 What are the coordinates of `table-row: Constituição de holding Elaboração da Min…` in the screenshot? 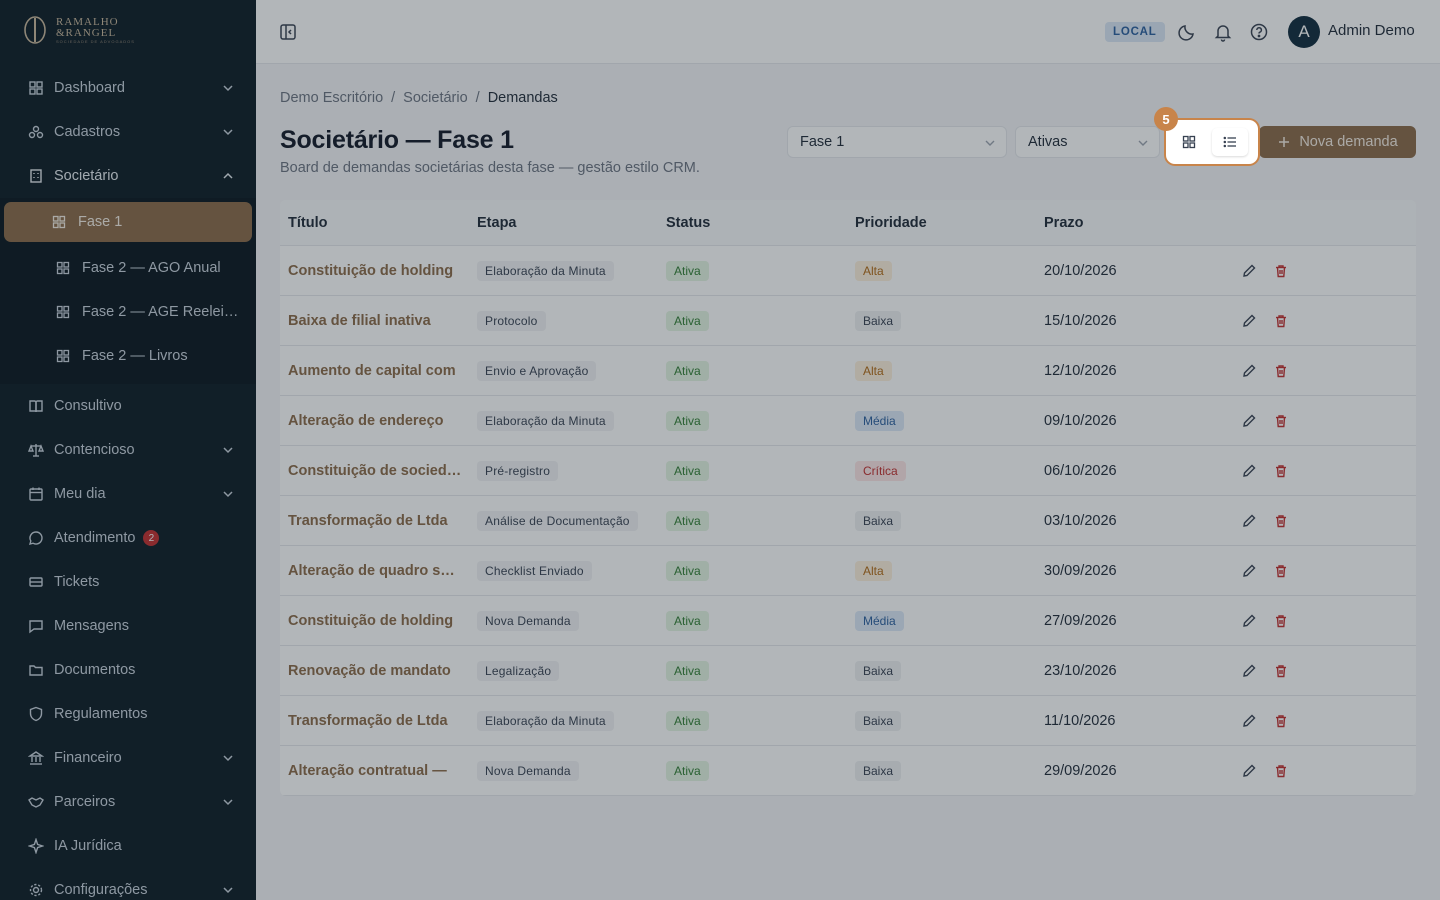 It's located at (848, 271).